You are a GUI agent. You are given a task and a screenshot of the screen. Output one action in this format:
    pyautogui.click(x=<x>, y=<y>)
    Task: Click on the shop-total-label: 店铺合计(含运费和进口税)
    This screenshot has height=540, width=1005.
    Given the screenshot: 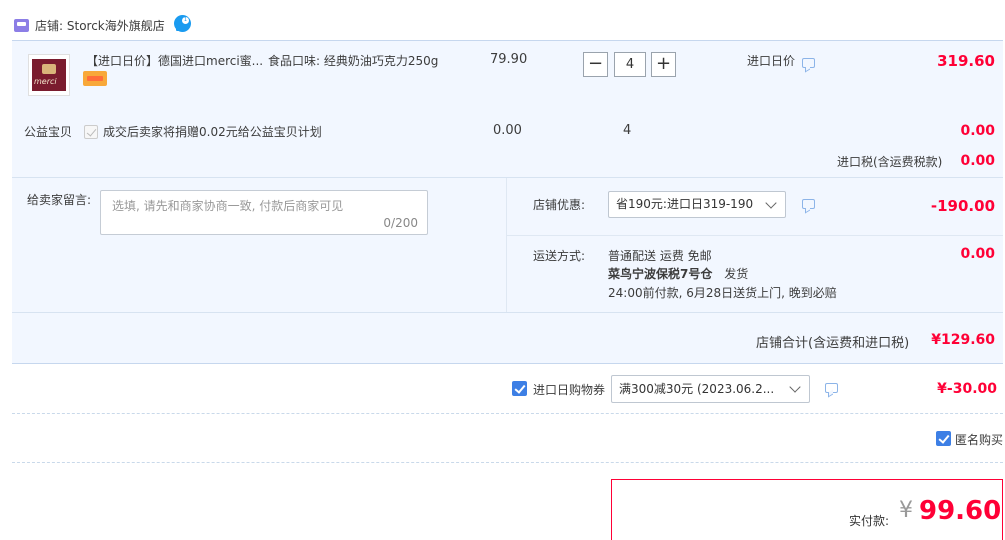 What is the action you would take?
    pyautogui.click(x=833, y=343)
    